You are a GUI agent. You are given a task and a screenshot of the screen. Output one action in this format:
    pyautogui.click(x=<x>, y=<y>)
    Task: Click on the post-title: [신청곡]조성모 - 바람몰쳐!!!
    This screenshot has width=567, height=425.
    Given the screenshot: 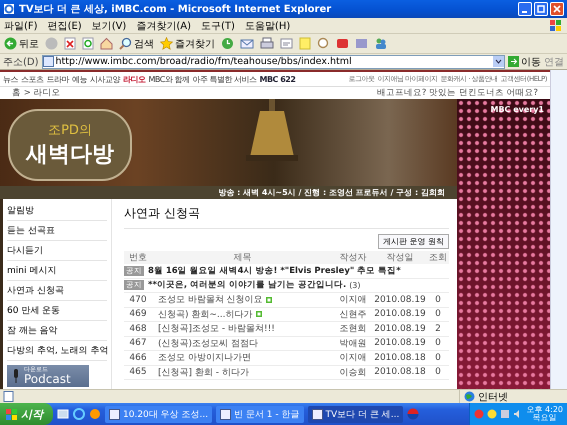 What is the action you would take?
    pyautogui.click(x=216, y=329)
    